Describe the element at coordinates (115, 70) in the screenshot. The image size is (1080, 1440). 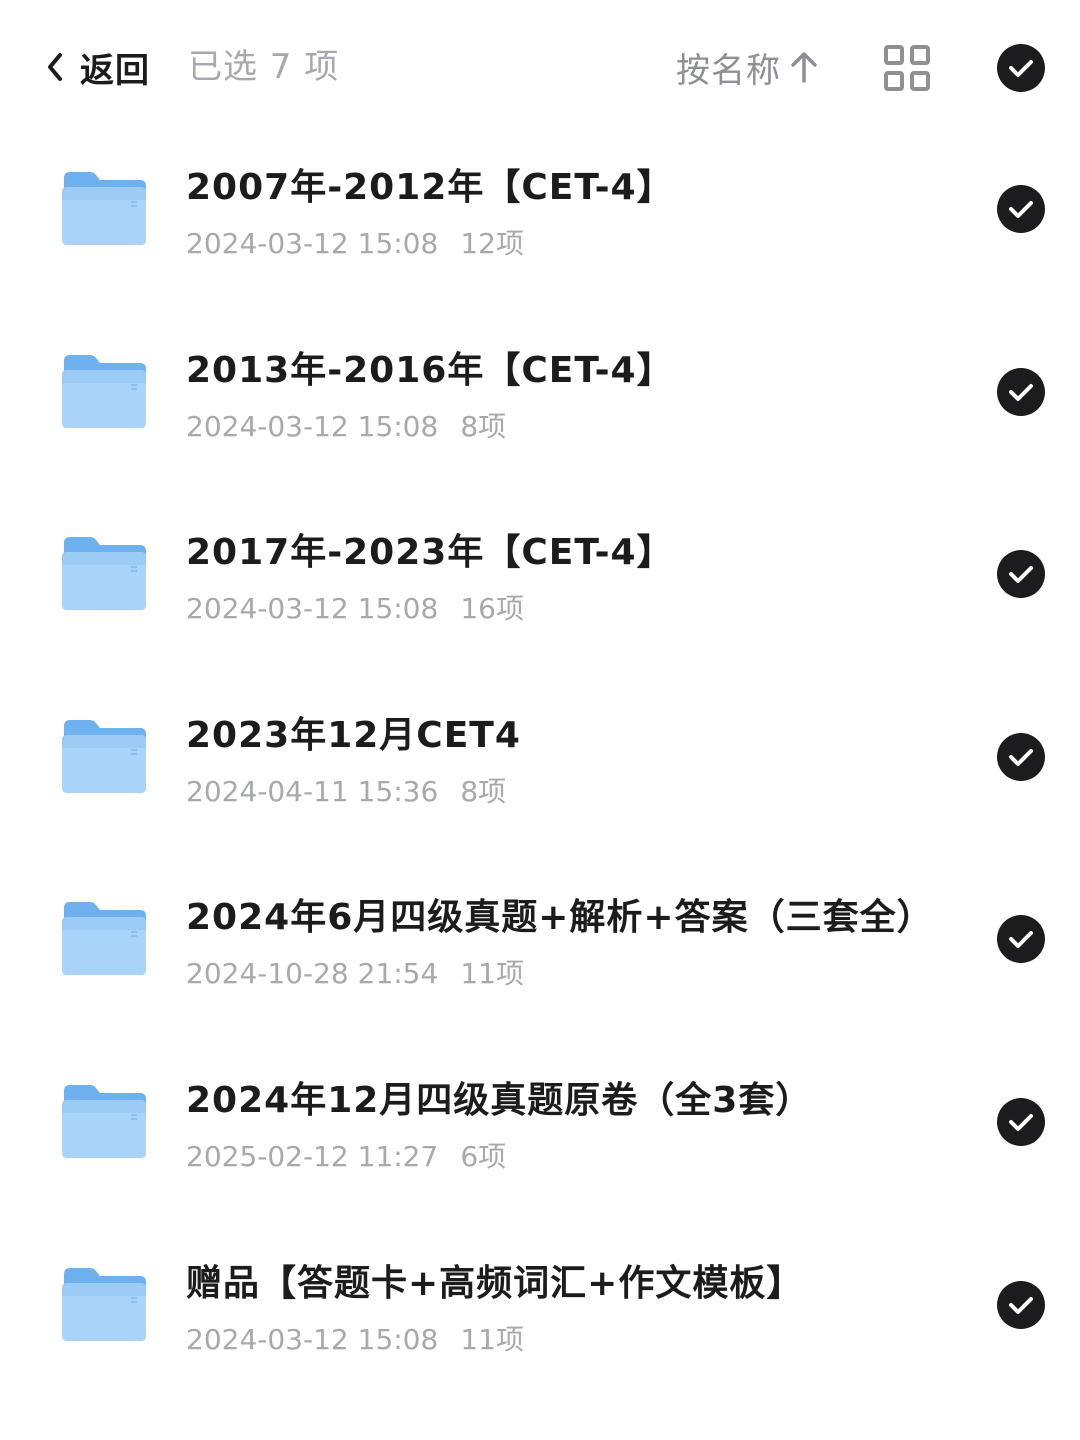
I see `back-label: 返回` at that location.